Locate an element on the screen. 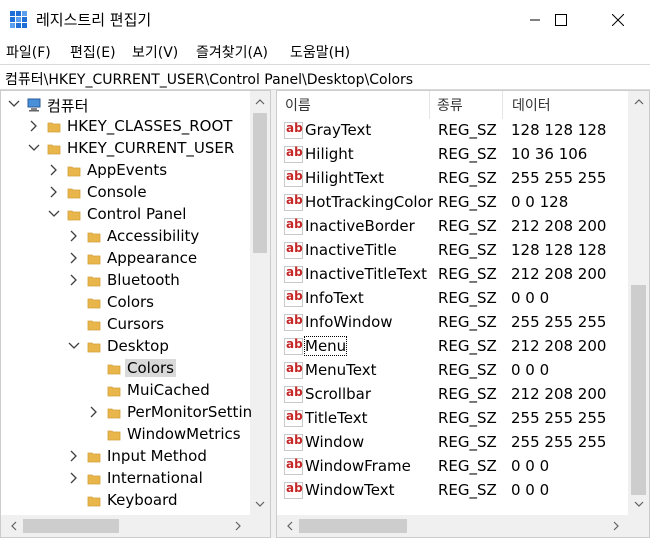 The height and width of the screenshot is (538, 650). tree-item: Keyboard is located at coordinates (125, 501).